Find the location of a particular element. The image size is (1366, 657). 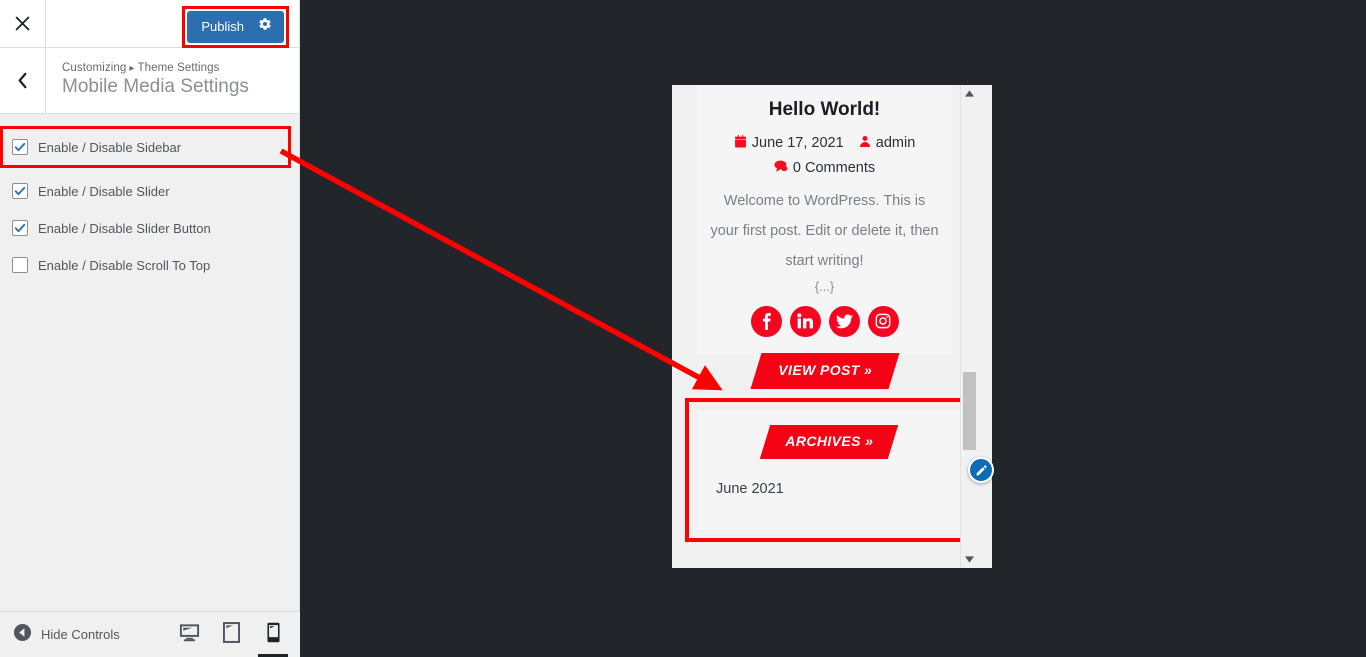

publish-label: Publish is located at coordinates (222, 26).